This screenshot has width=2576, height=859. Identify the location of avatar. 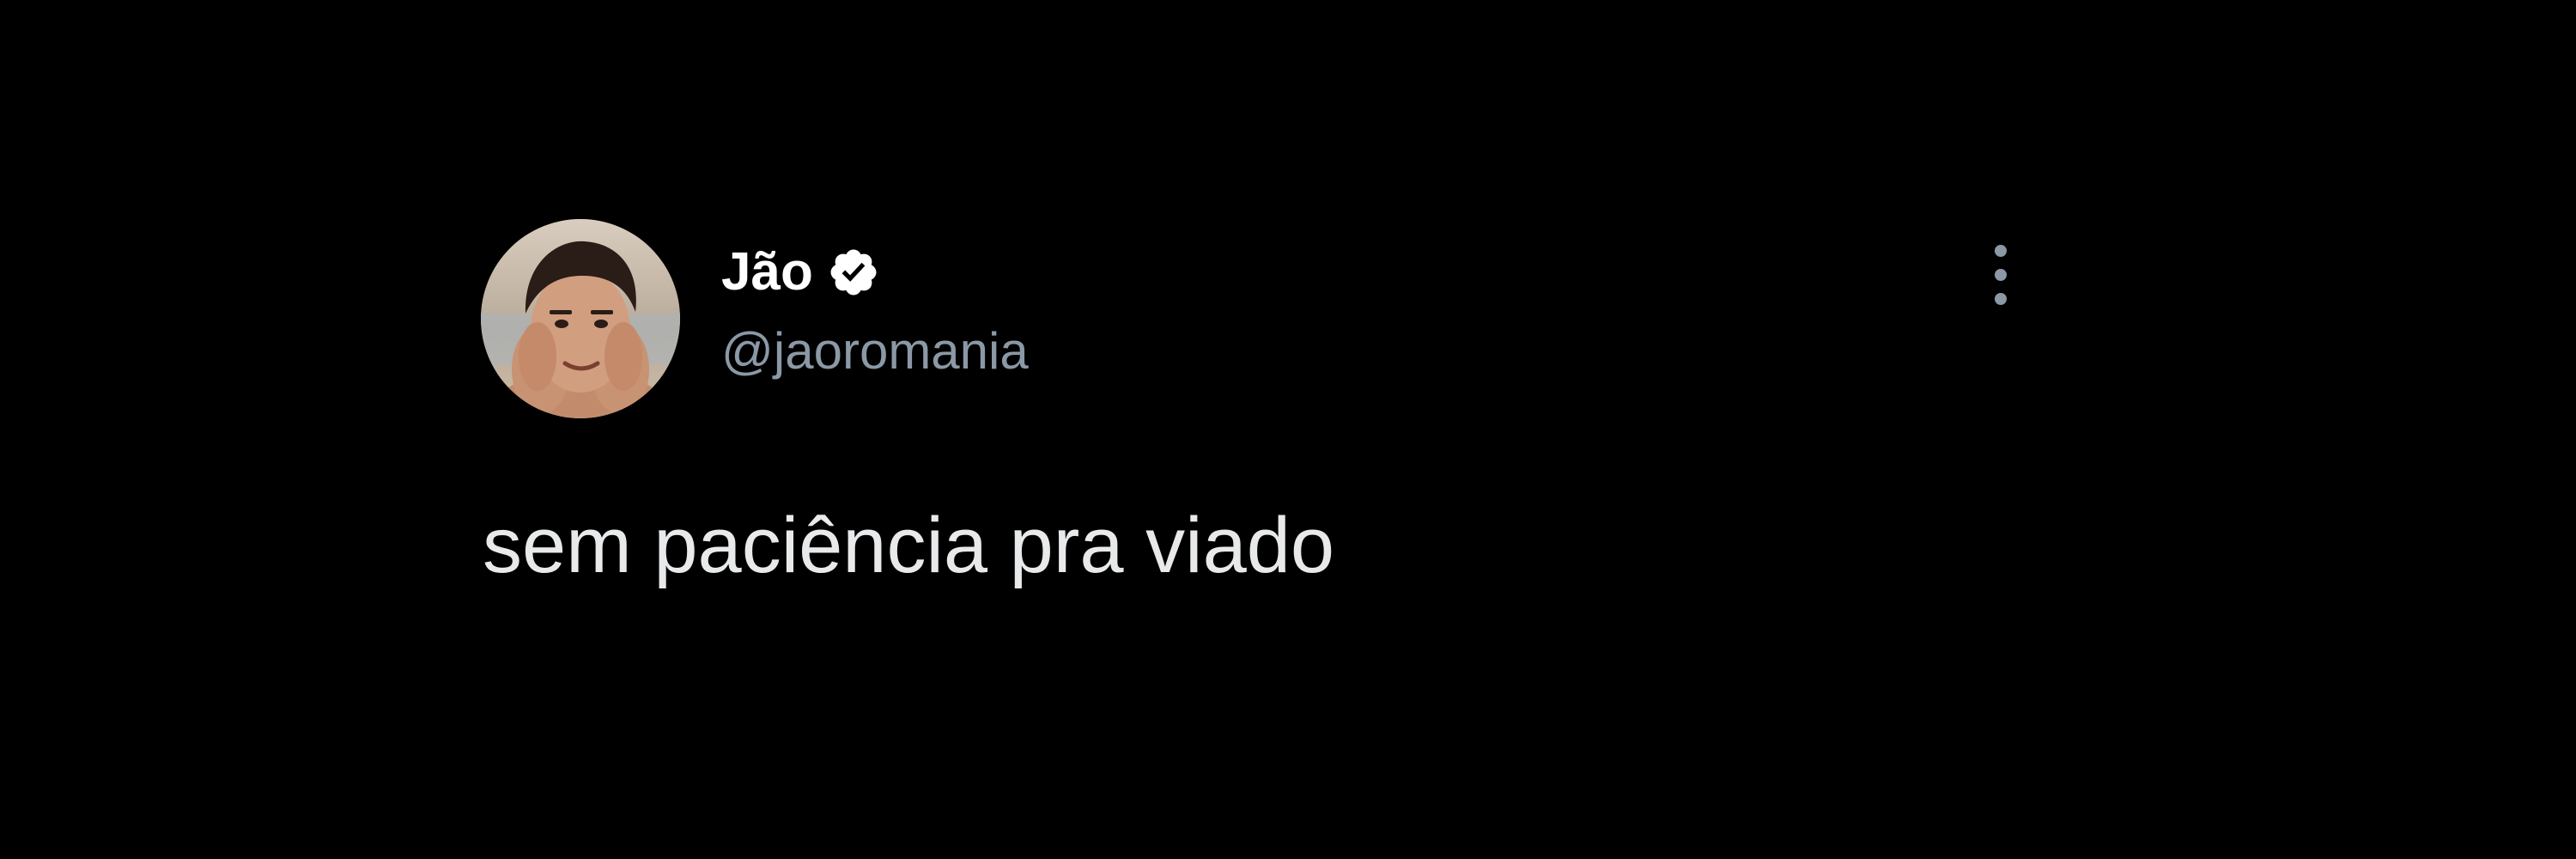
(580, 318).